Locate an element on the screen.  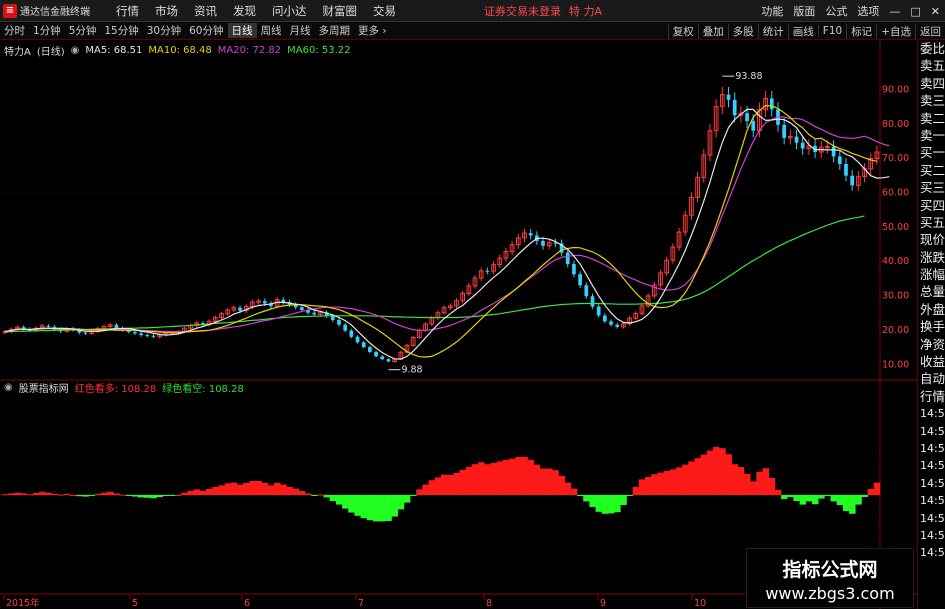
side-item: 现价 is located at coordinates (931, 239).